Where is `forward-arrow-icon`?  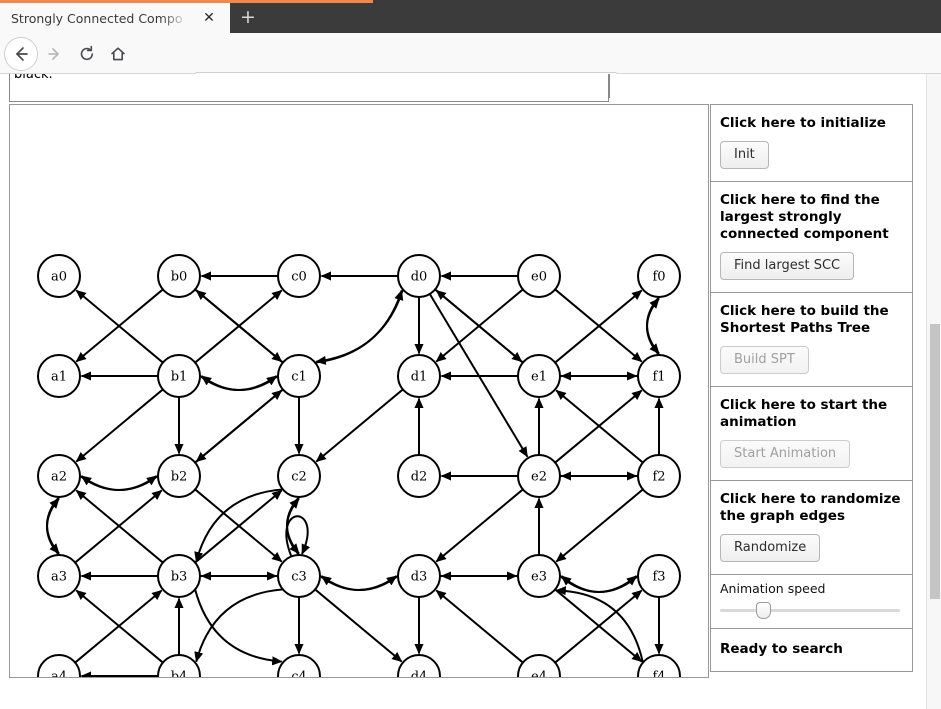 forward-arrow-icon is located at coordinates (54, 54).